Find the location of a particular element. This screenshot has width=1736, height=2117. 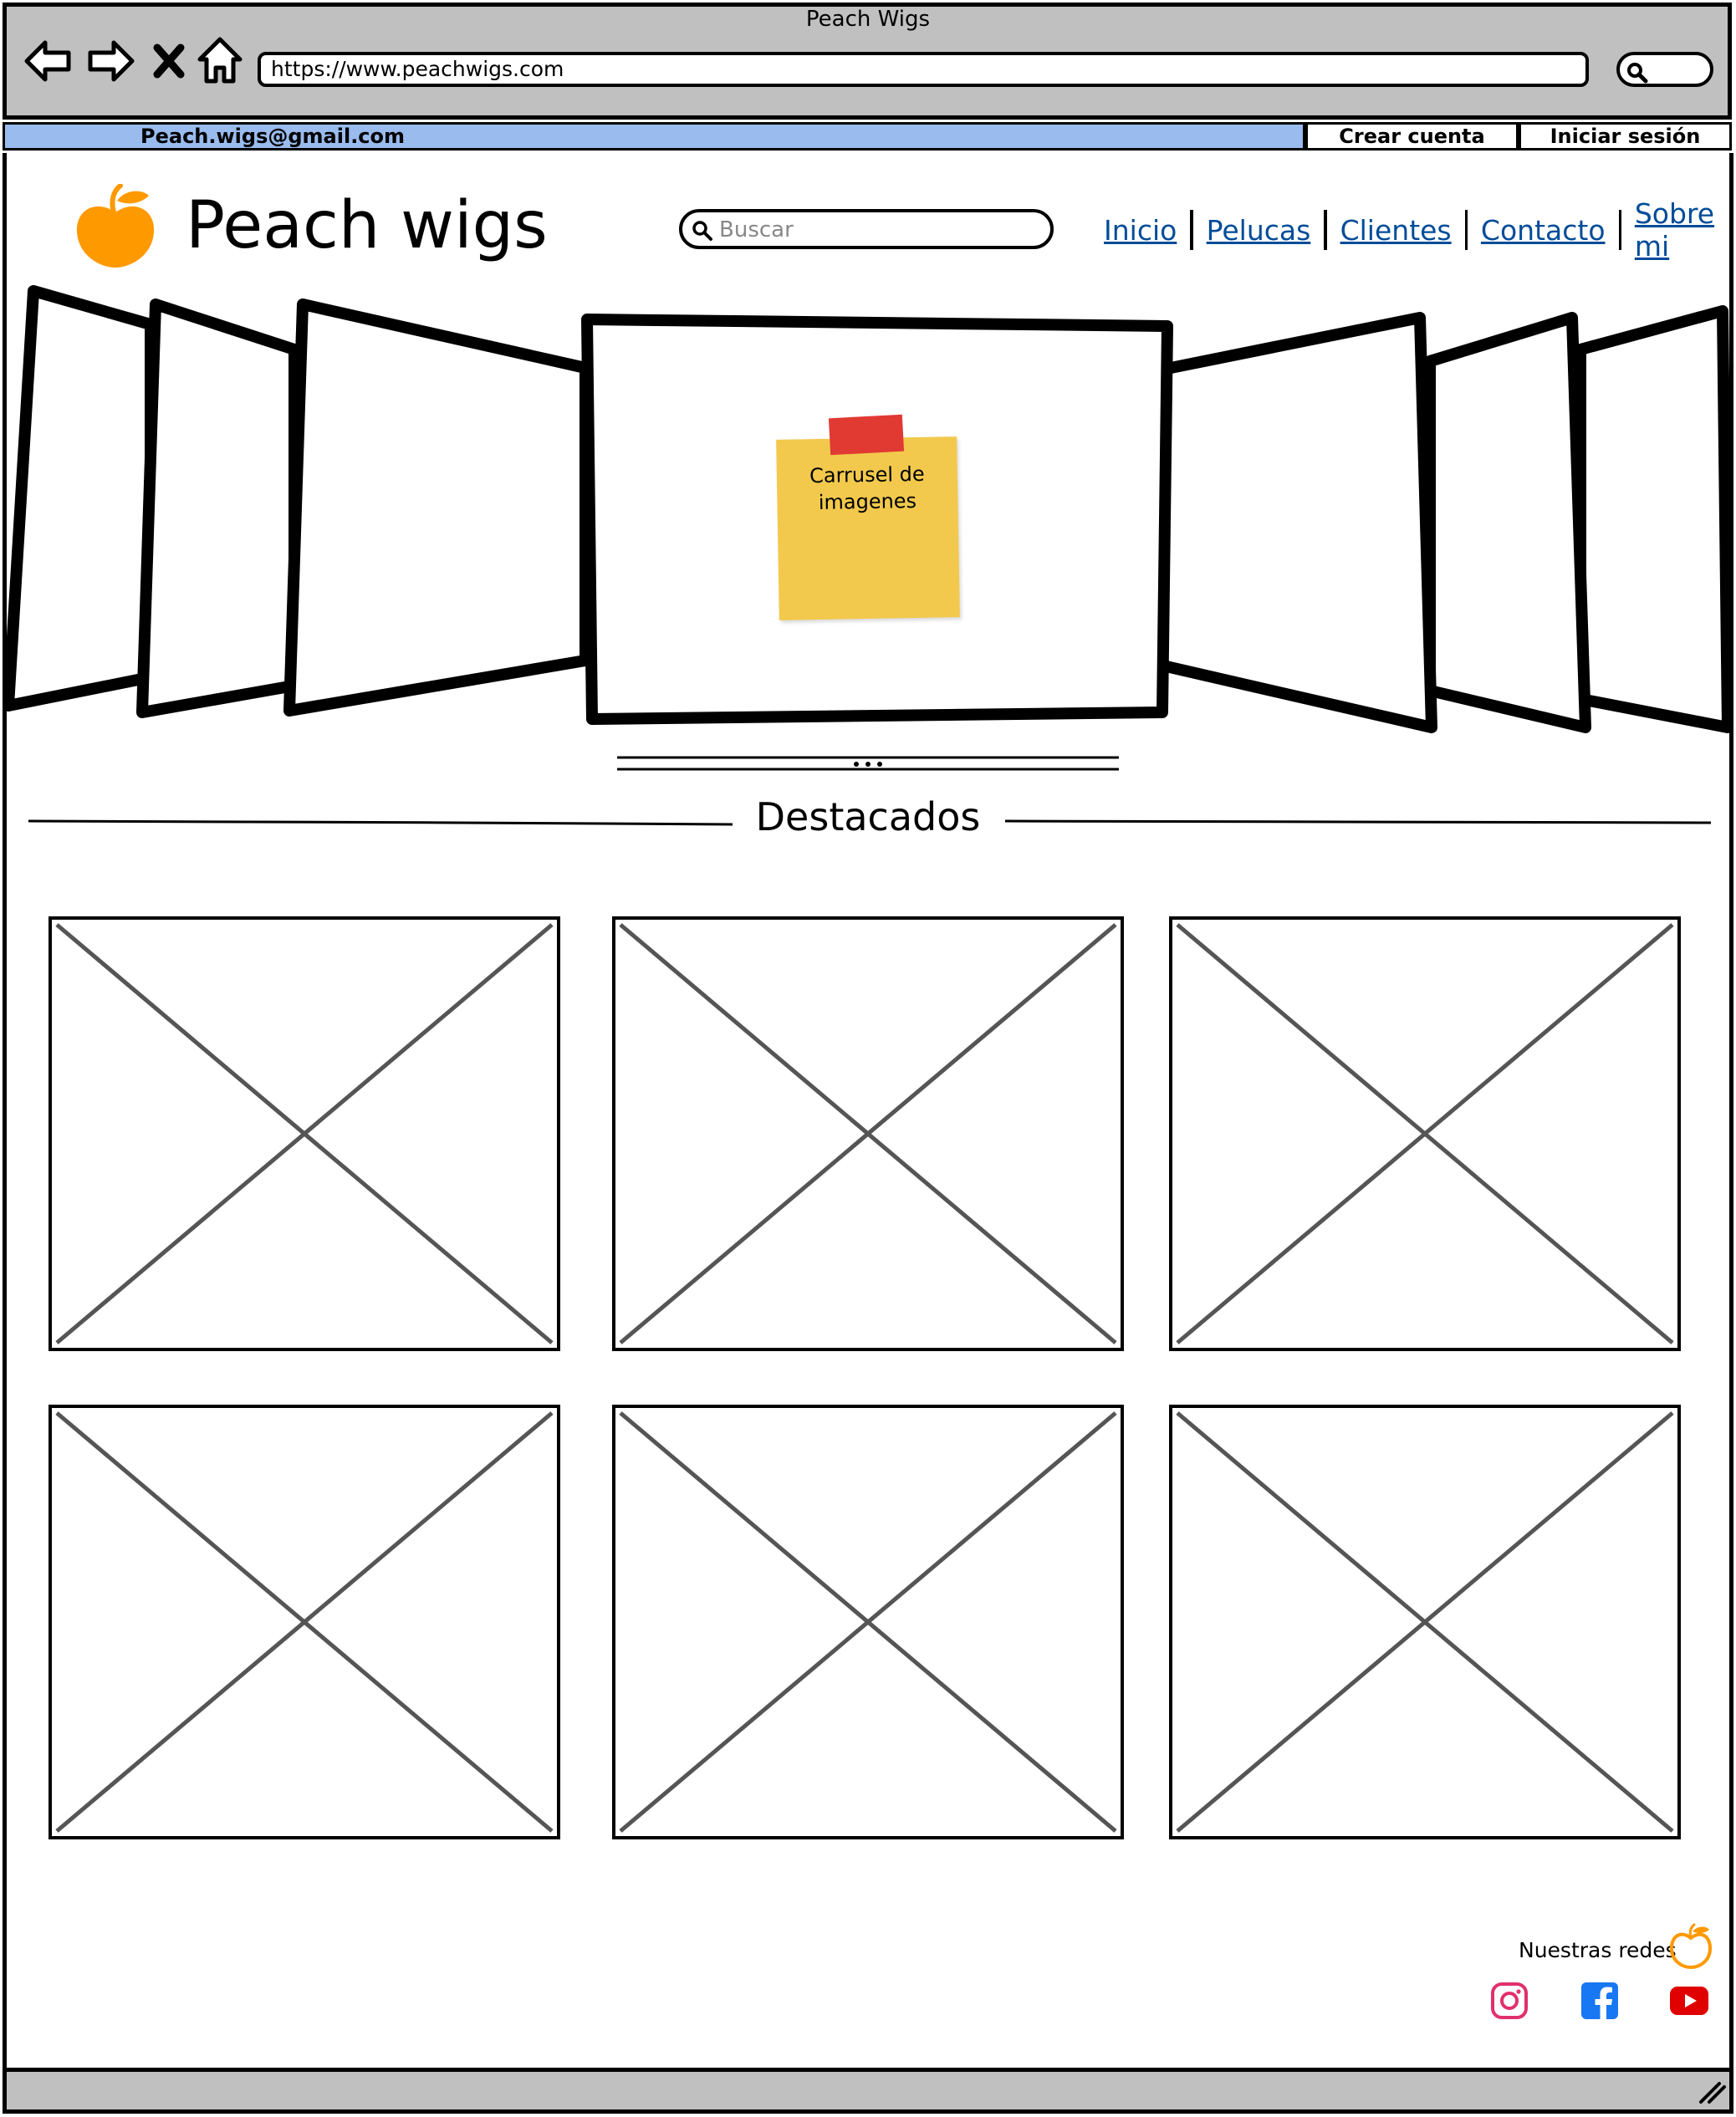

search-input is located at coordinates (878, 230).